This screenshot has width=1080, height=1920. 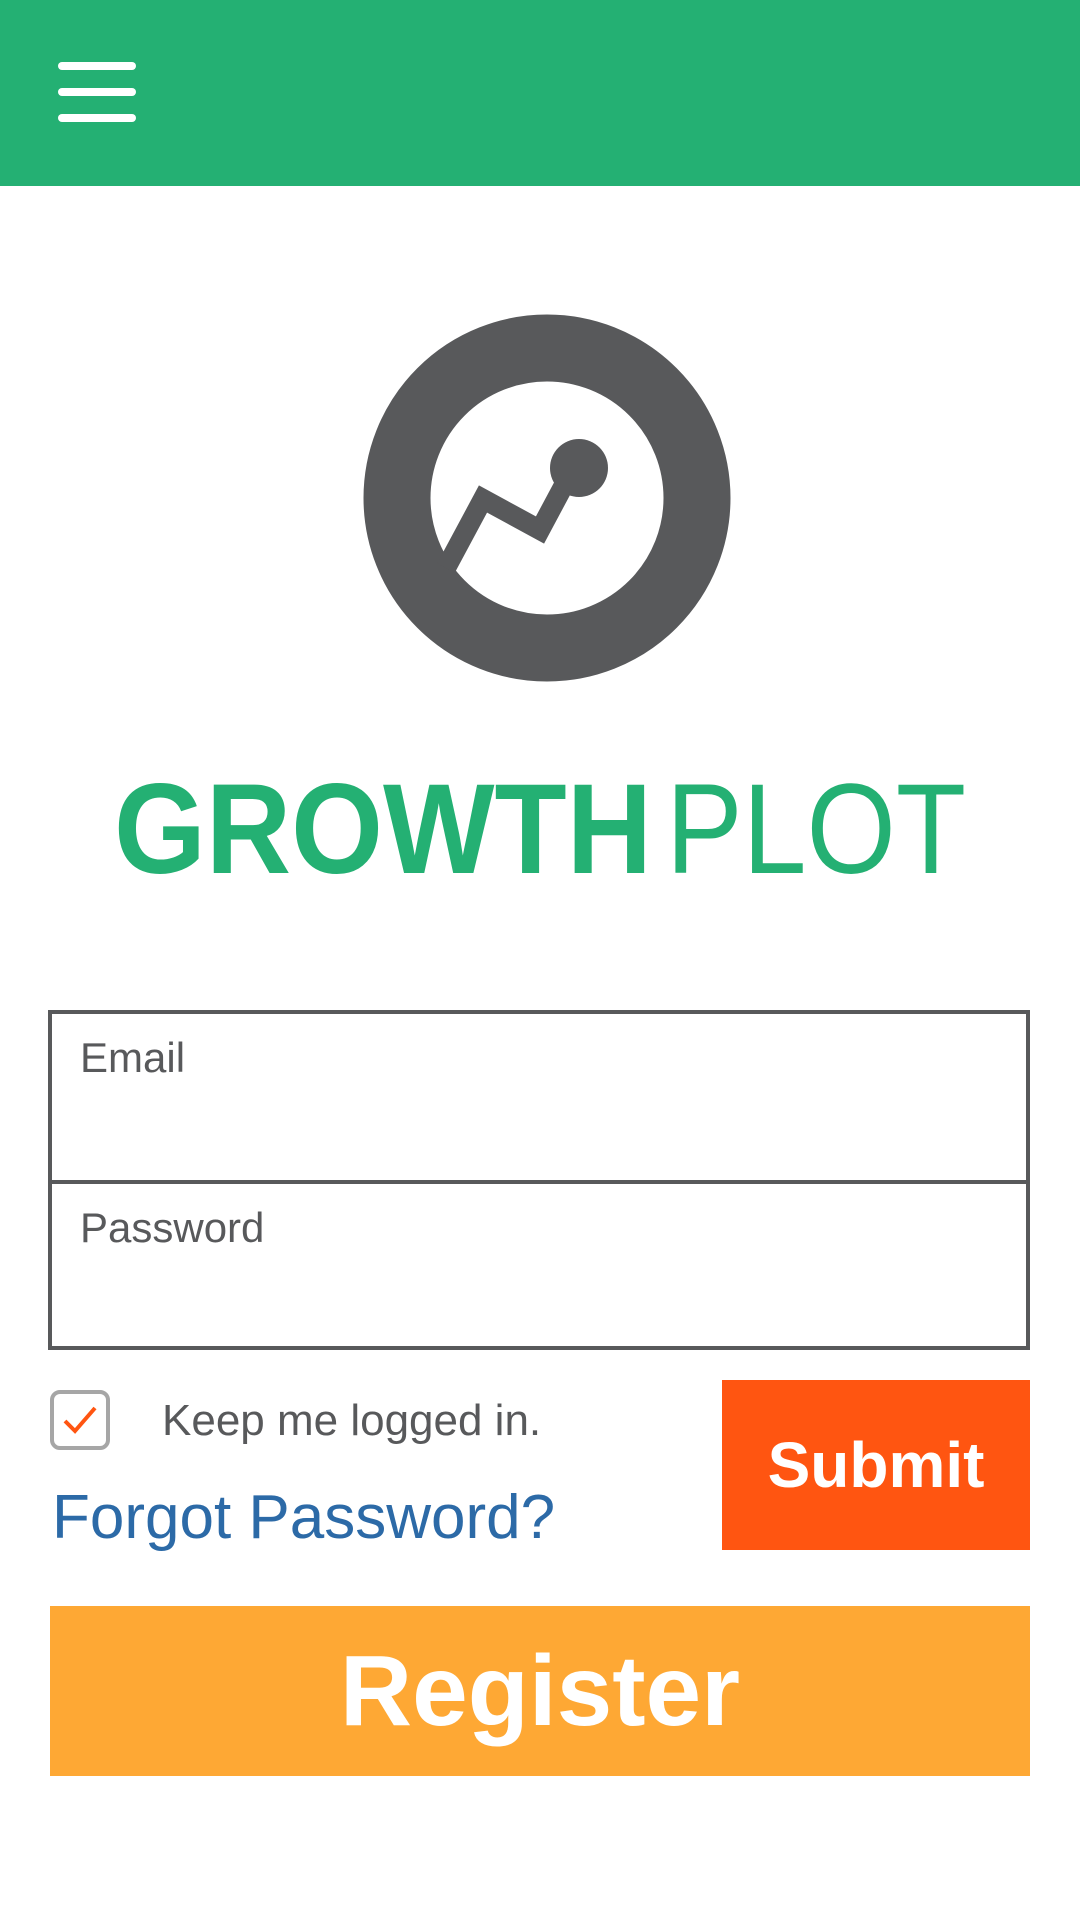 What do you see at coordinates (532, 1121) in the screenshot?
I see `email-input` at bounding box center [532, 1121].